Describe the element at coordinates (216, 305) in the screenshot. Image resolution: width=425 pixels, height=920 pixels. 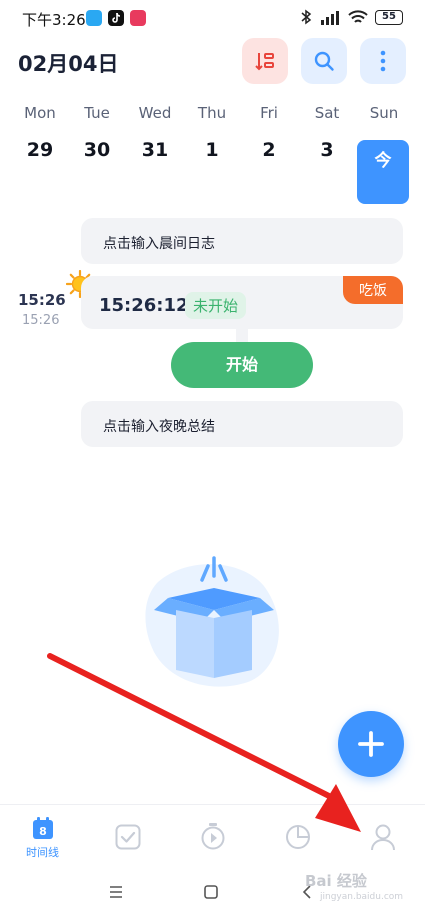
I see `status-badge: 未开始` at that location.